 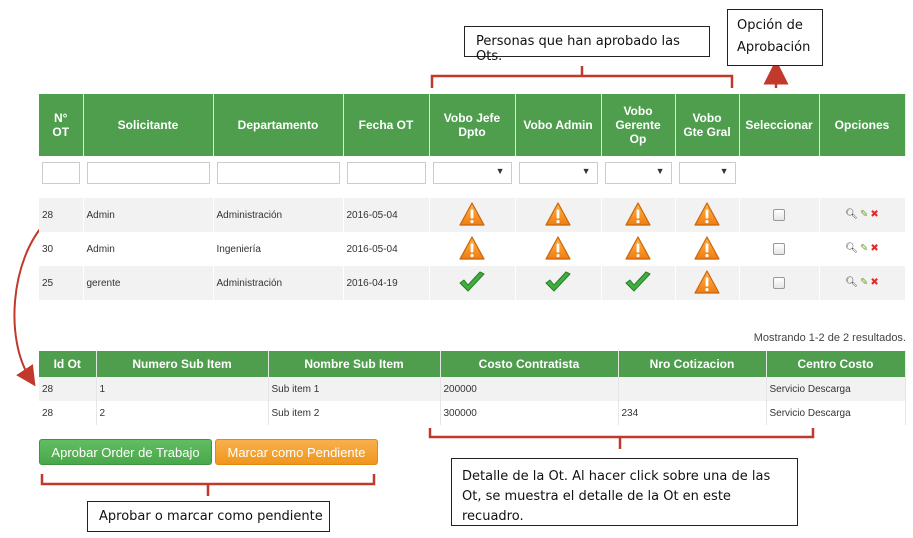 I want to click on results-summary: Mostrando 1-2 de 2 resultados., so click(x=829, y=338).